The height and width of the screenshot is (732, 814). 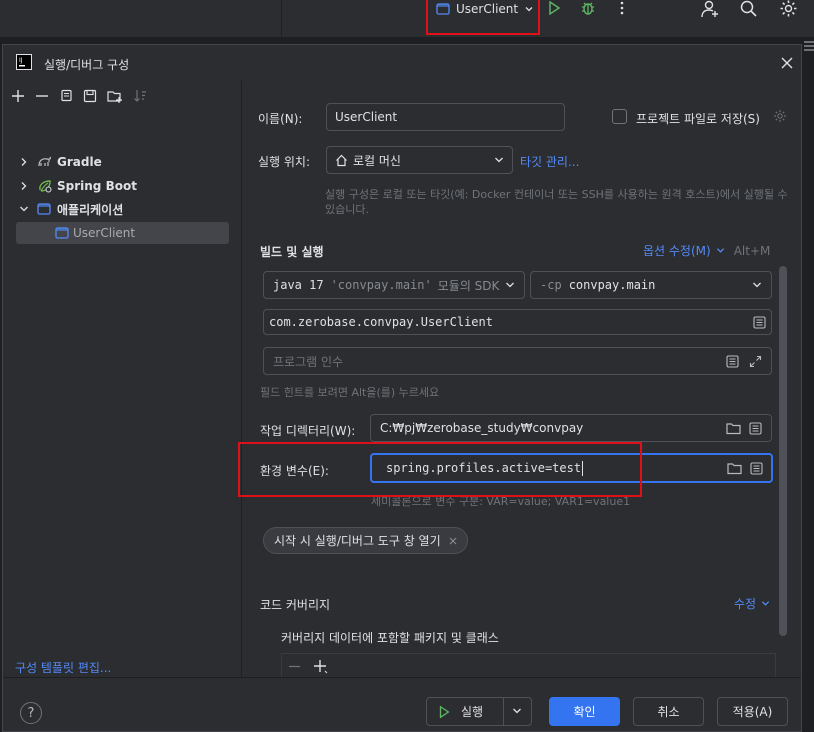 What do you see at coordinates (281, 19) in the screenshot?
I see `toolbar-divider` at bounding box center [281, 19].